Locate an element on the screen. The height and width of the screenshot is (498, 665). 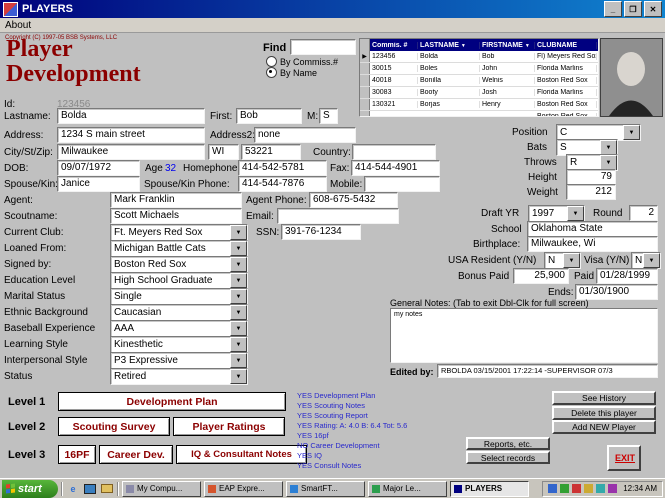
16pf-button: 16PF is located at coordinates (77, 454).